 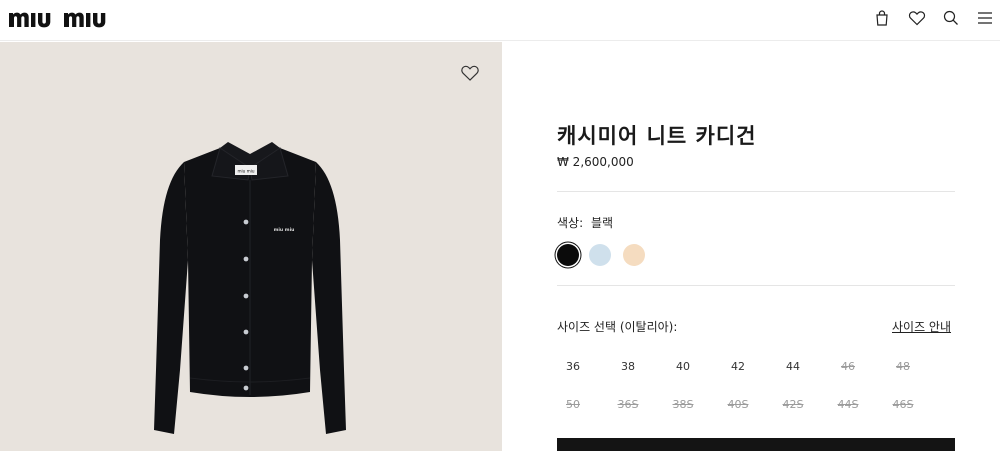 I want to click on color-info: 색상: 블랙, so click(x=587, y=222).